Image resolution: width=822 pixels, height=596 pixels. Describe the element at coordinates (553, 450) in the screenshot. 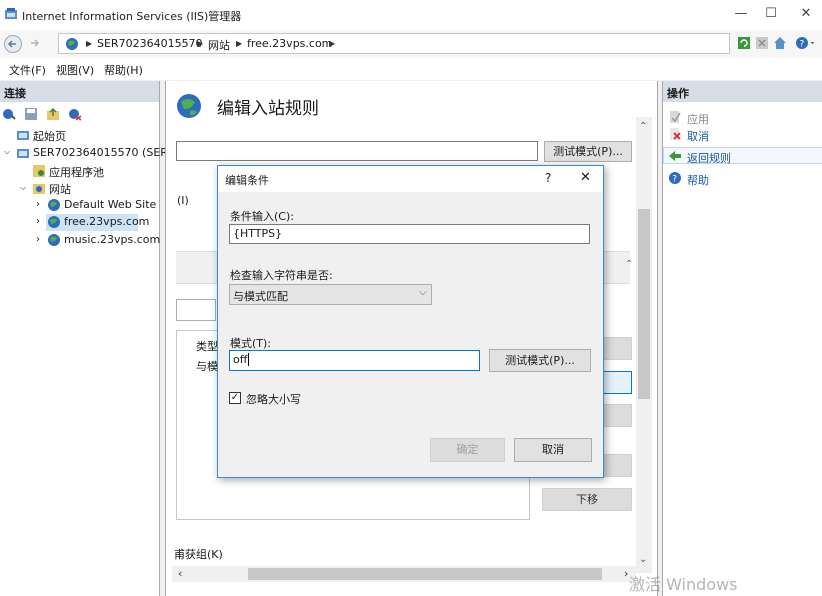

I see `cancel-button: 取消` at that location.